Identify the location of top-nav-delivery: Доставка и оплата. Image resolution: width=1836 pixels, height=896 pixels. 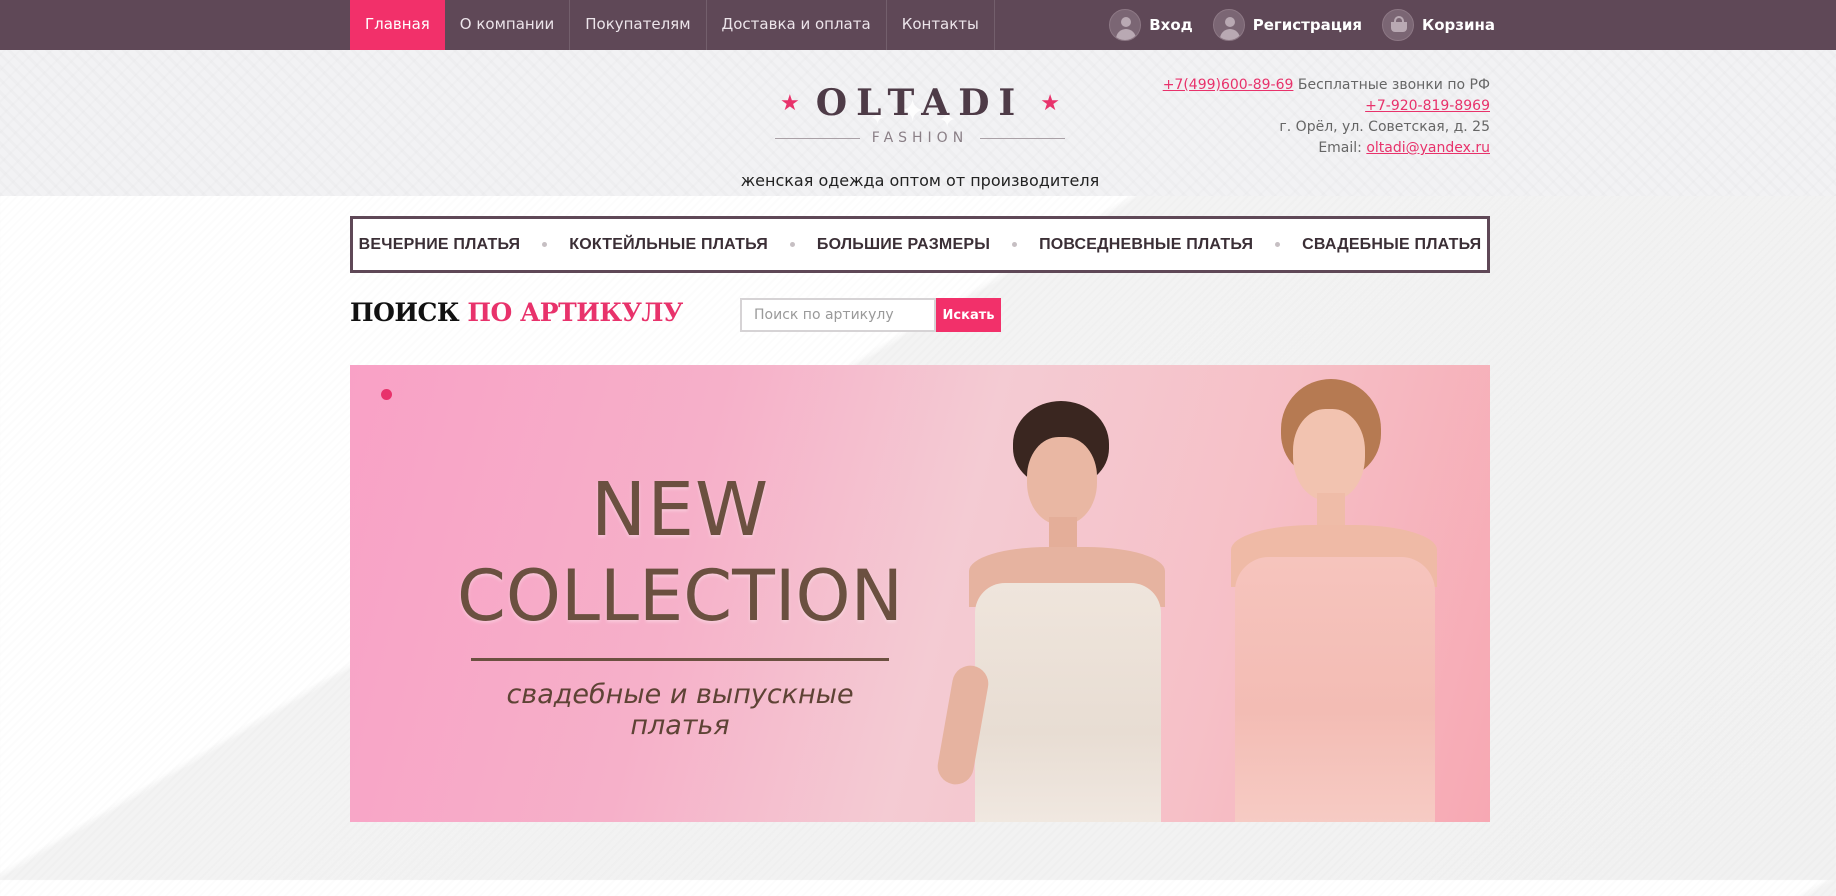
(797, 25).